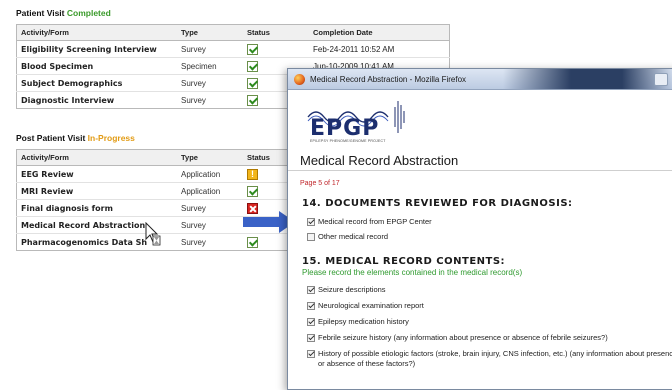  What do you see at coordinates (404, 261) in the screenshot?
I see `section-15-title: 15. MEDICAL RECORD CONTENTS:` at bounding box center [404, 261].